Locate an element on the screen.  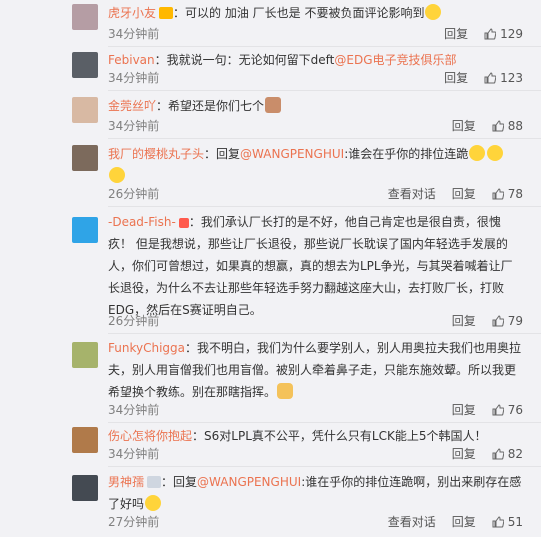
star-badge-icon is located at coordinates (183, 223).